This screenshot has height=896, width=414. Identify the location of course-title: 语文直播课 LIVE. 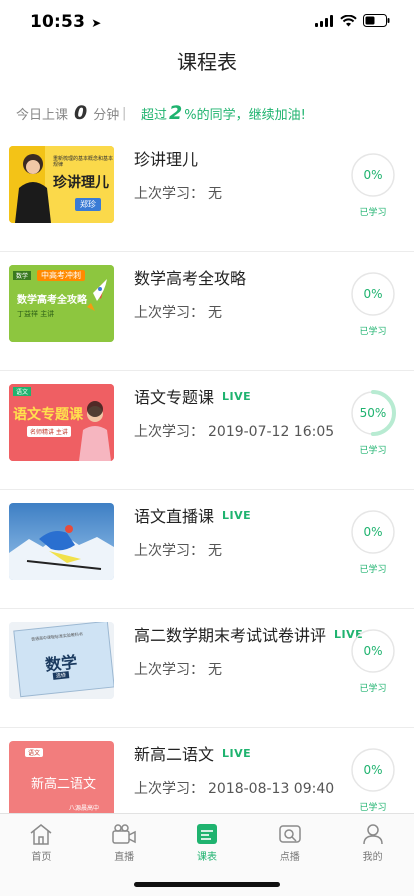
(192, 515).